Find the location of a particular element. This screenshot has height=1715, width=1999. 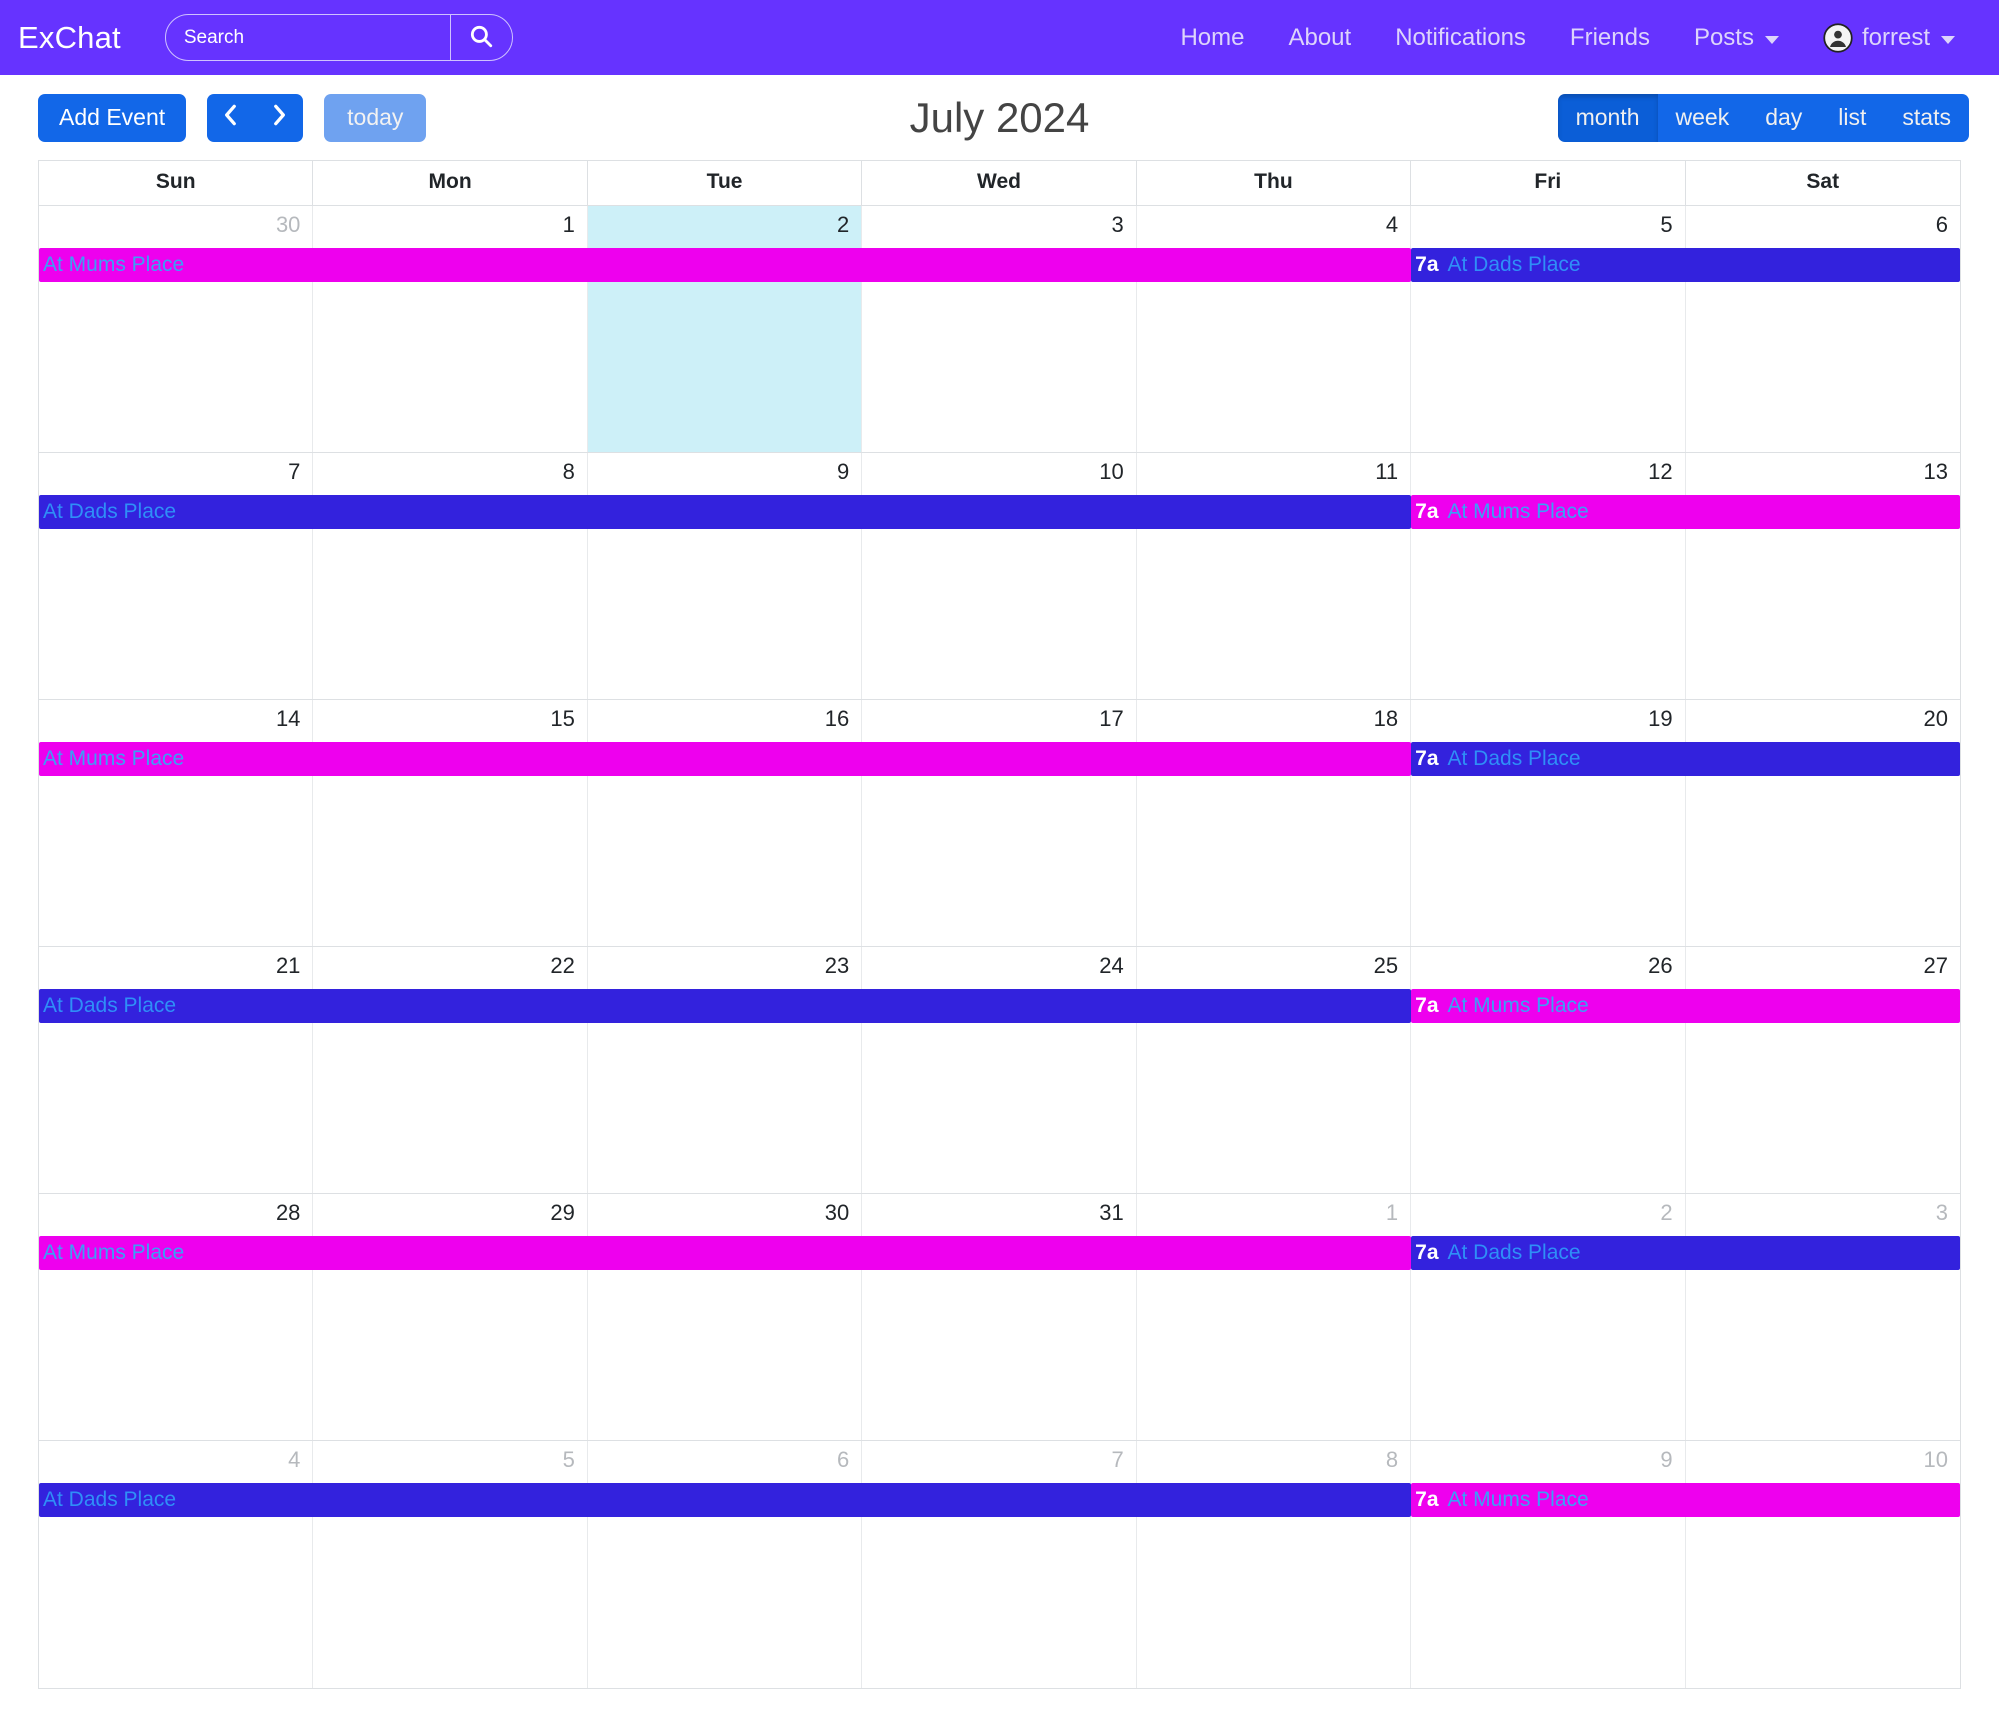

add-event-button: Add Event is located at coordinates (112, 117).